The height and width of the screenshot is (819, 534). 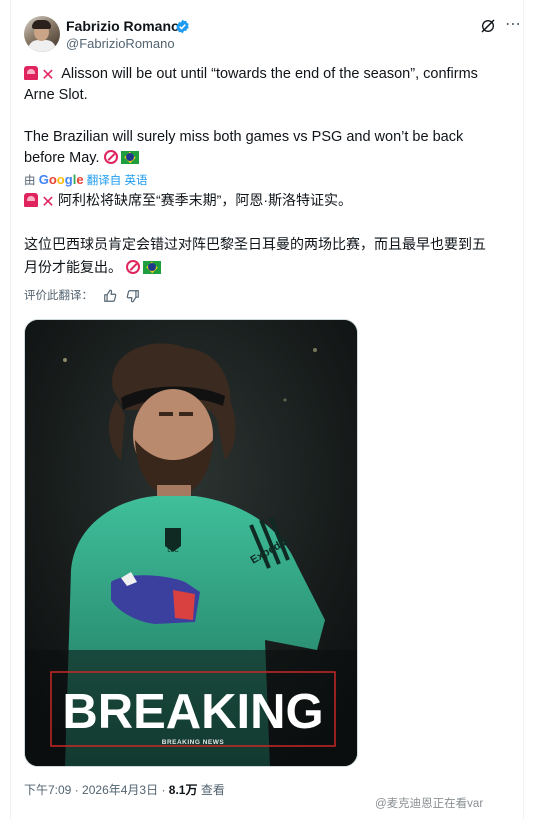 I want to click on google-logo: Google, so click(x=61, y=179).